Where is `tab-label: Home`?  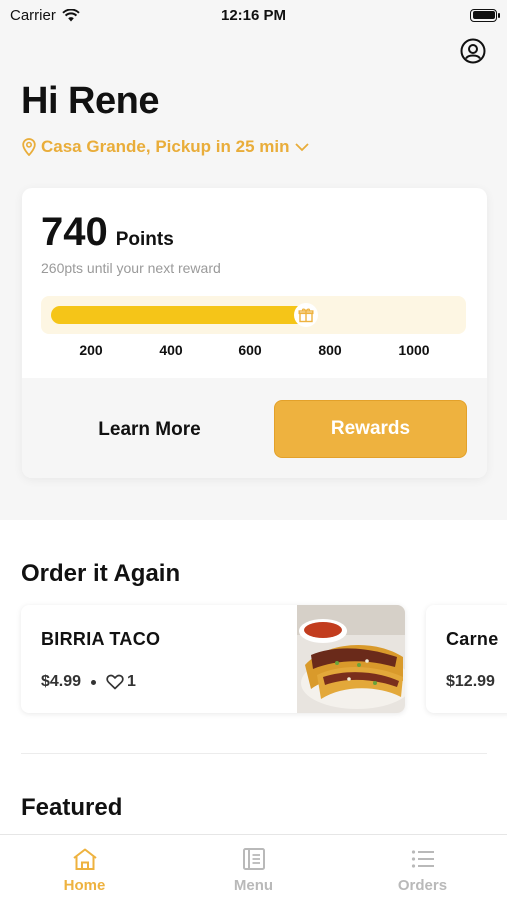
tab-label: Home is located at coordinates (84, 885).